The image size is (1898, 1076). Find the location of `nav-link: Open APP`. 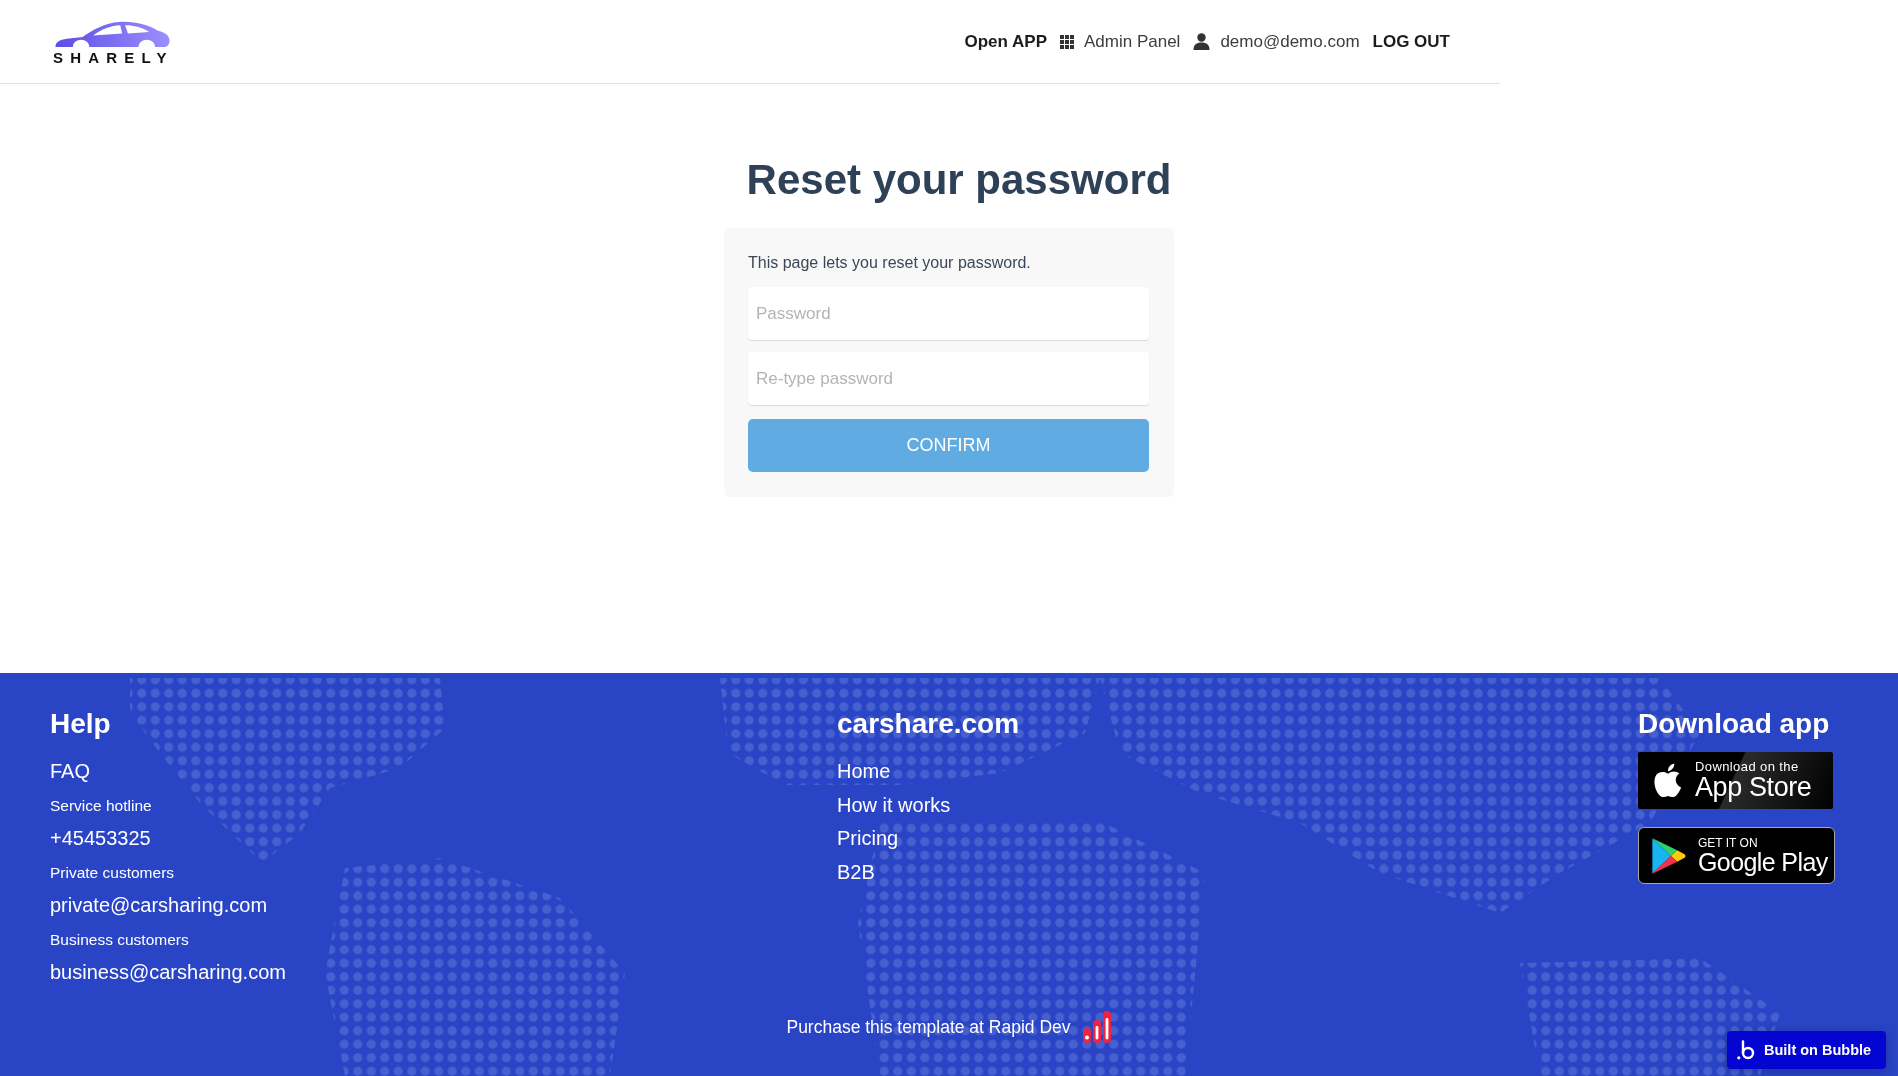

nav-link: Open APP is located at coordinates (1005, 41).